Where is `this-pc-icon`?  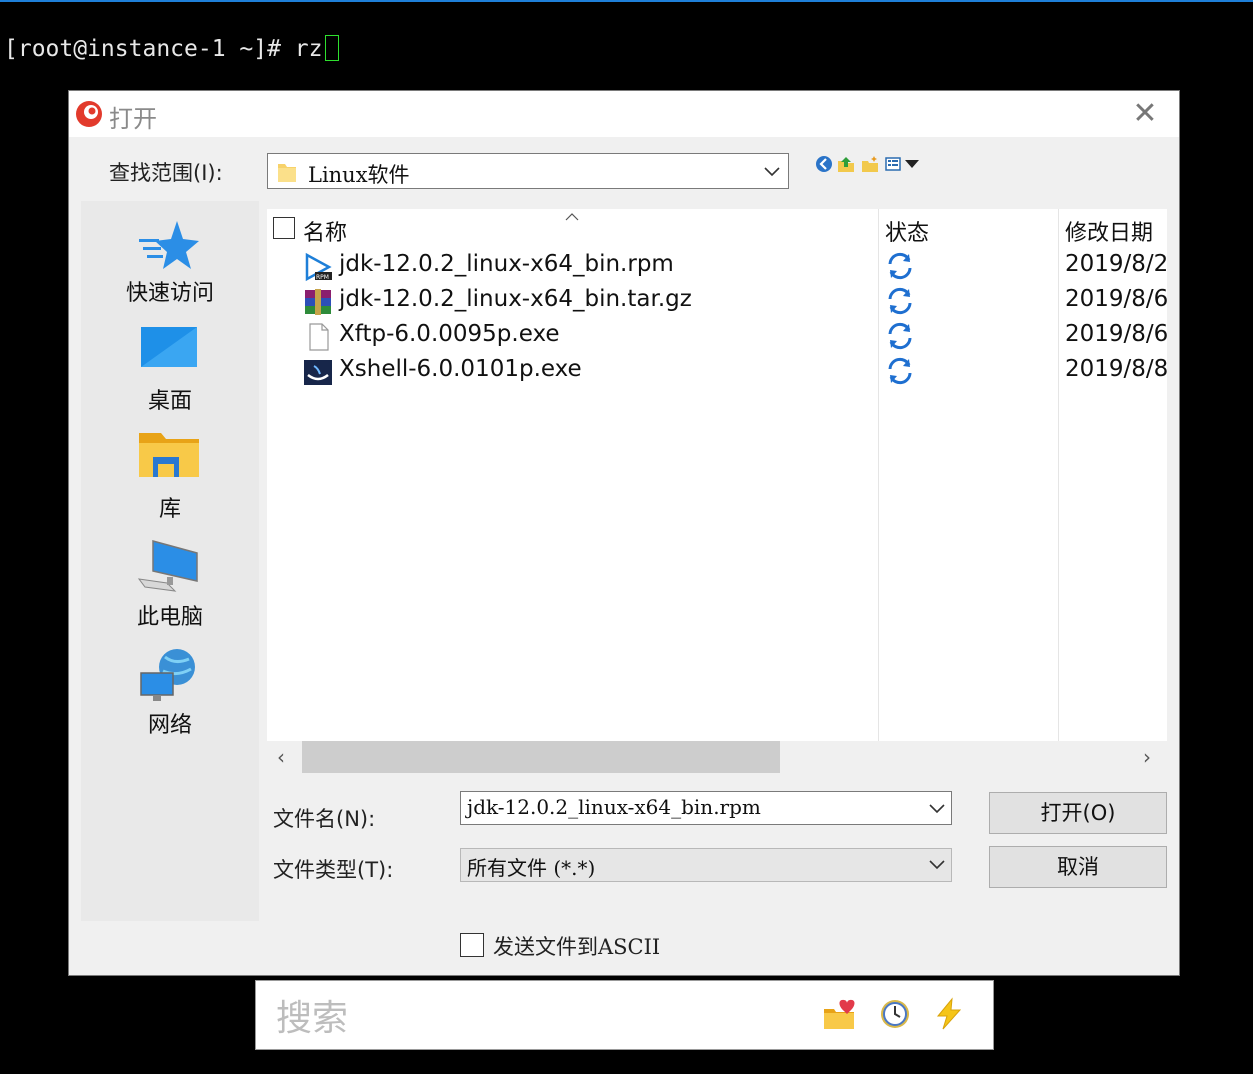 this-pc-icon is located at coordinates (167, 566).